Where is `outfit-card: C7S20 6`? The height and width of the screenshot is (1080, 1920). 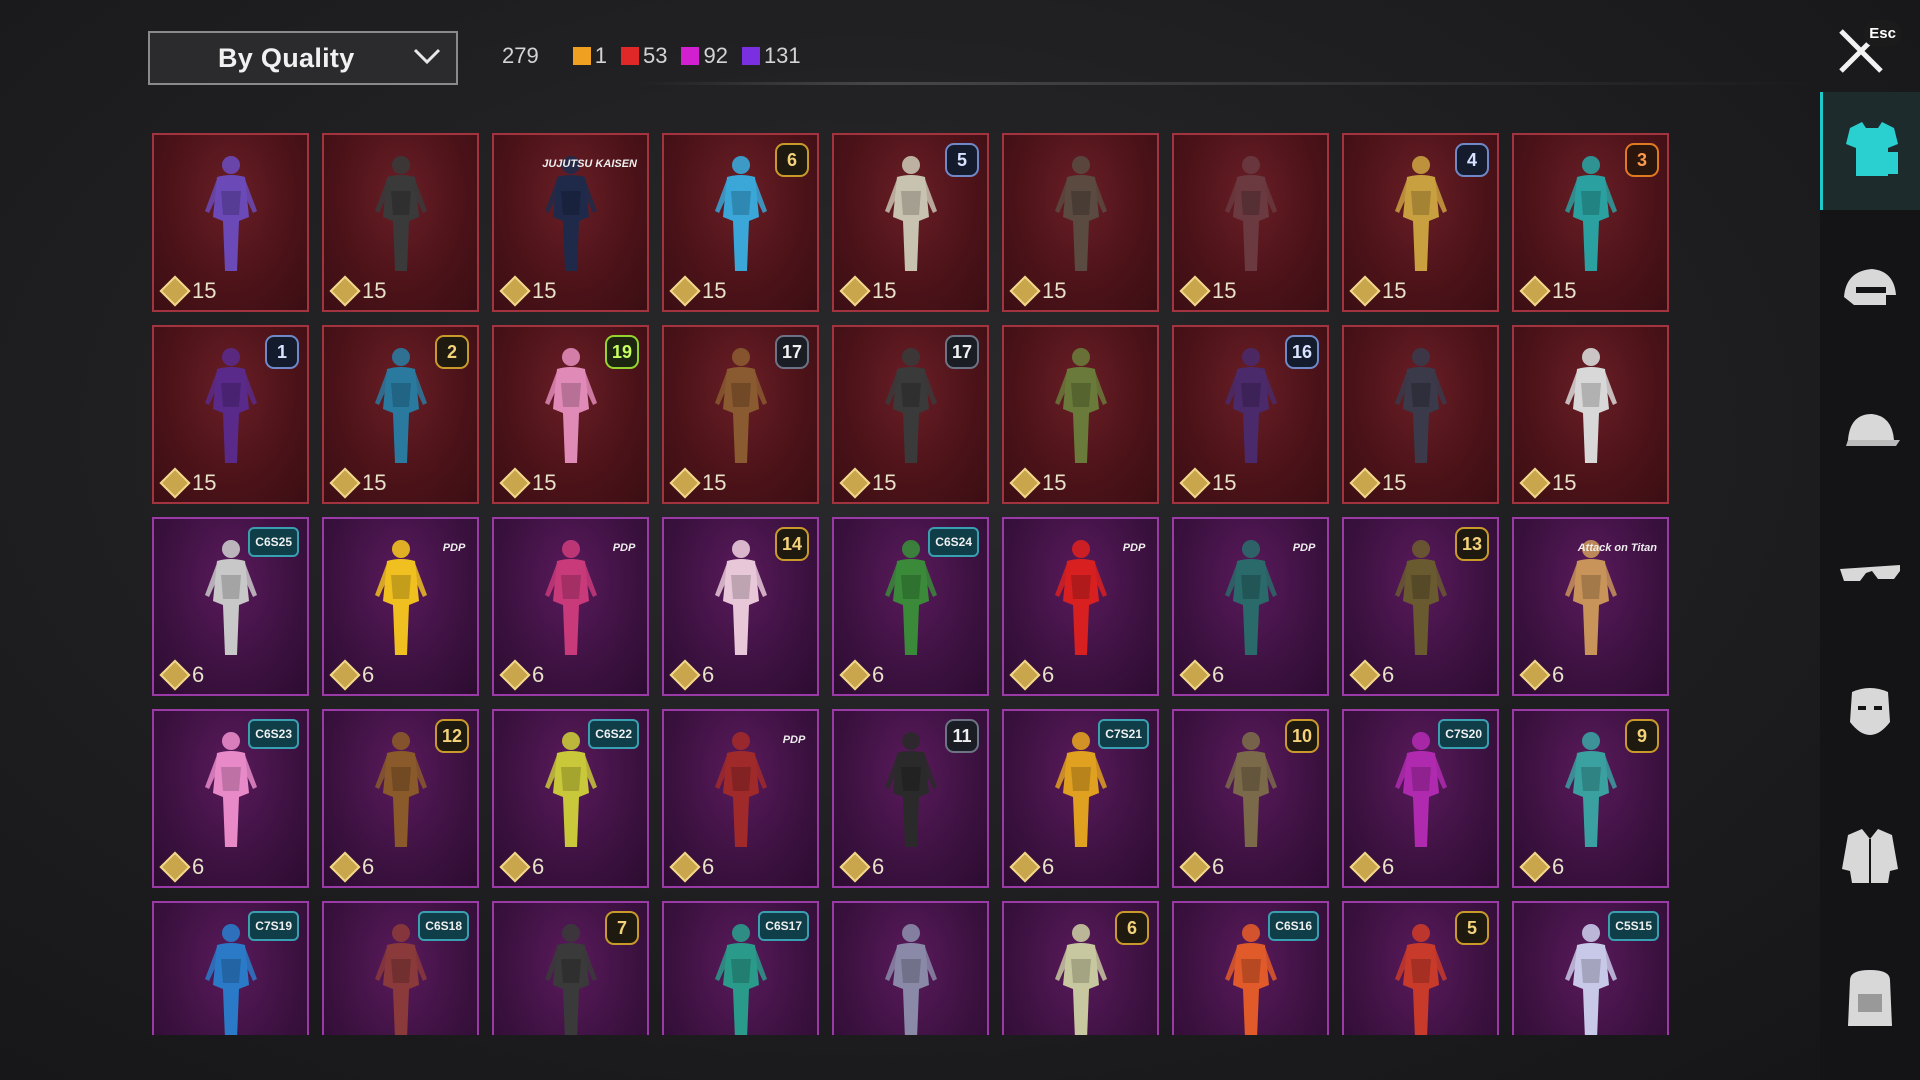 outfit-card: C7S20 6 is located at coordinates (1420, 798).